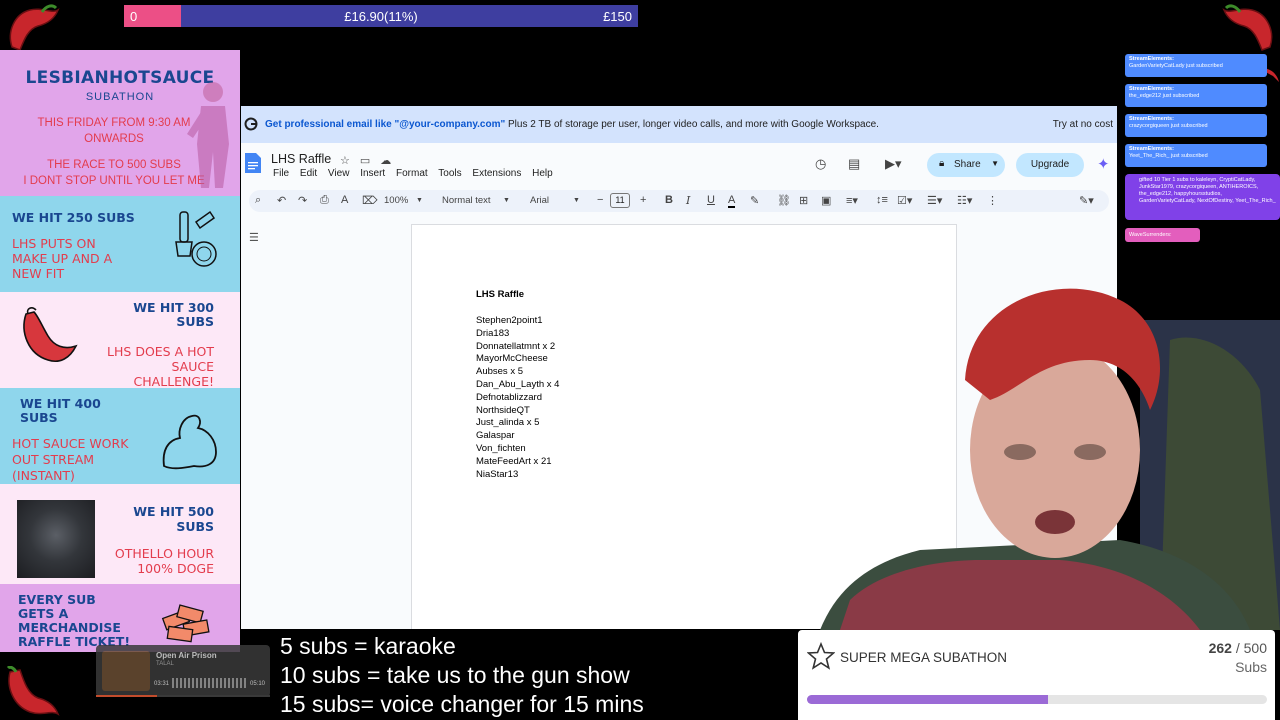 The width and height of the screenshot is (1280, 720). I want to click on raffle-entry: Aubses x 5, so click(499, 372).